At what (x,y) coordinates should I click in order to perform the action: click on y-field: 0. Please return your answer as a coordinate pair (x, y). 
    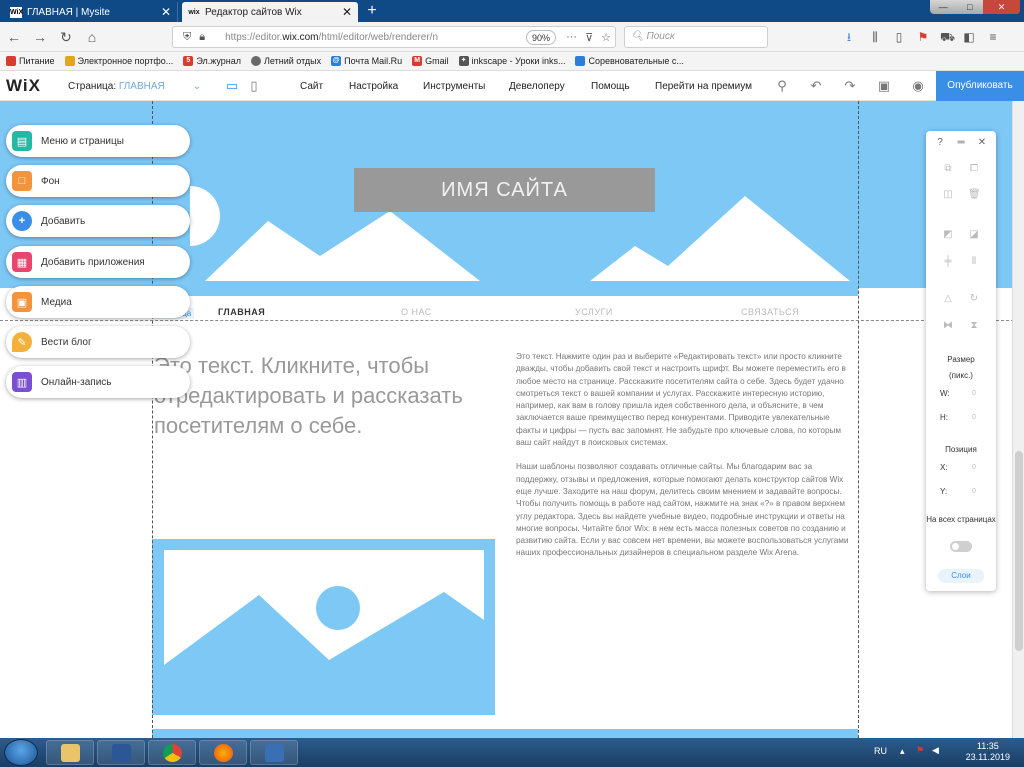
    Looking at the image, I should click on (974, 491).